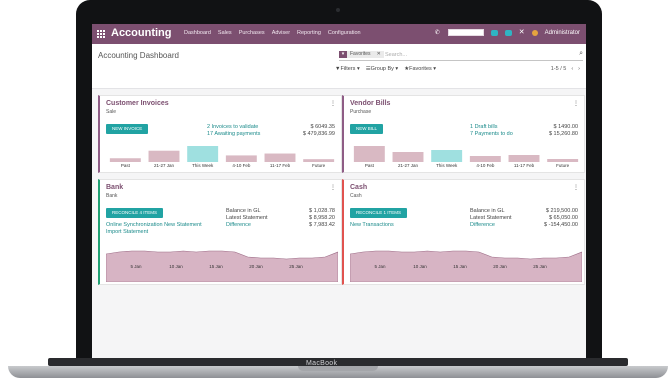 The height and width of the screenshot is (383, 672). What do you see at coordinates (127, 129) in the screenshot?
I see `new-invoice-button: NEW INVOICE` at bounding box center [127, 129].